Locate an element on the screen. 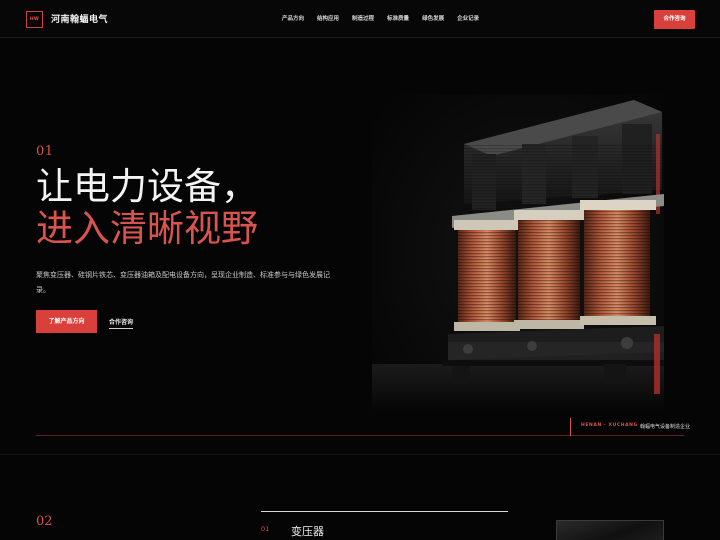 The width and height of the screenshot is (720, 540). section-separator is located at coordinates (360, 454).